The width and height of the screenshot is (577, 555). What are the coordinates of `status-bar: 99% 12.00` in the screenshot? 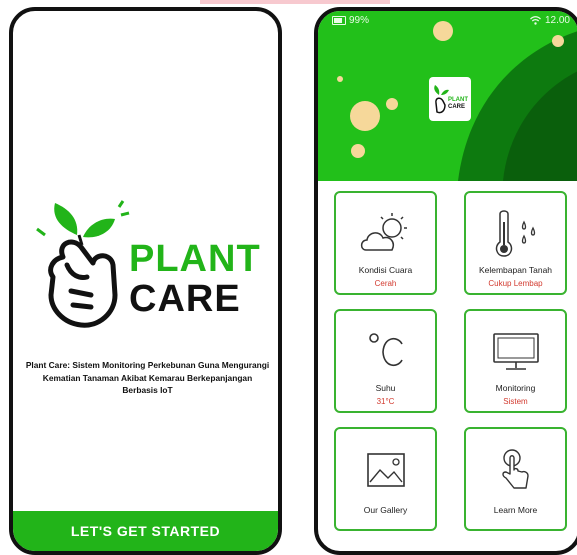 It's located at (451, 22).